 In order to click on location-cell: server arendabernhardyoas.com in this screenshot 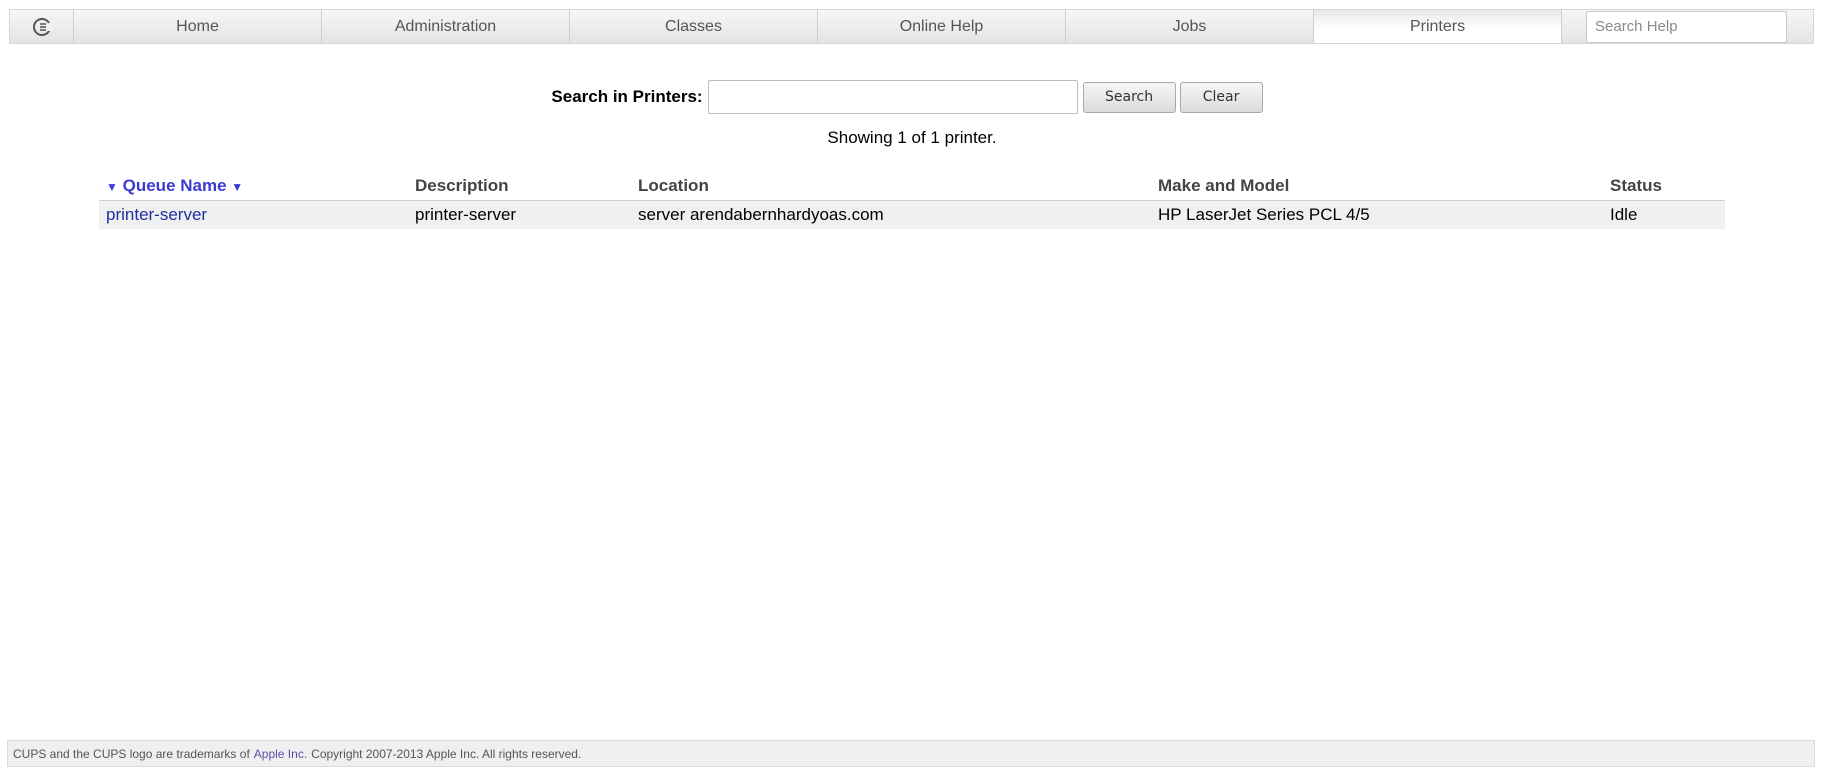, I will do `click(891, 214)`.